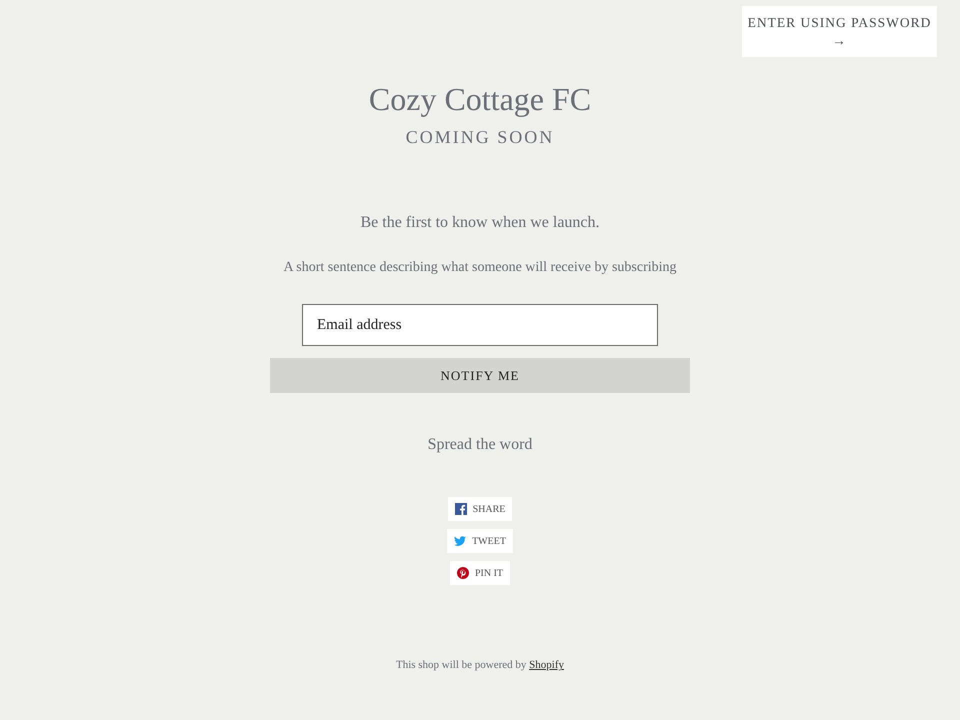 The image size is (960, 720). I want to click on share-button: TWEET, so click(480, 541).